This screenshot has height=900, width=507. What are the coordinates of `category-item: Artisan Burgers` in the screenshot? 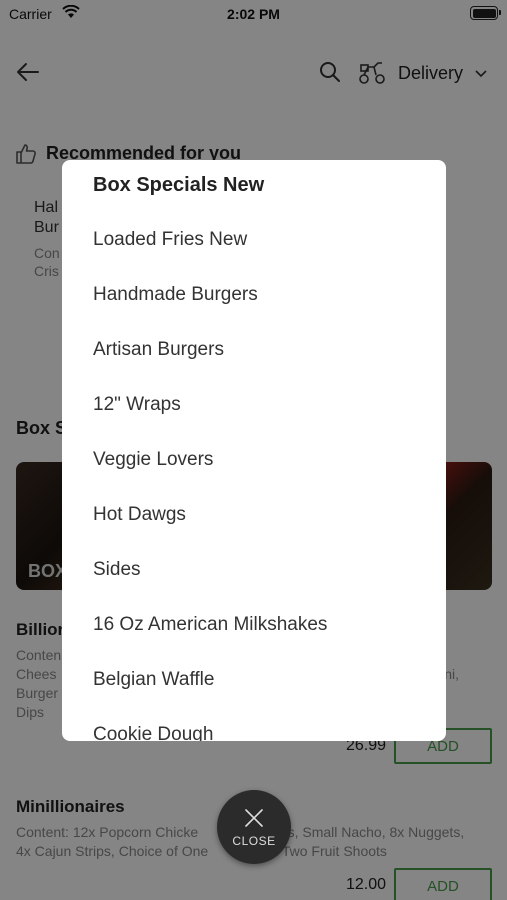 It's located at (254, 349).